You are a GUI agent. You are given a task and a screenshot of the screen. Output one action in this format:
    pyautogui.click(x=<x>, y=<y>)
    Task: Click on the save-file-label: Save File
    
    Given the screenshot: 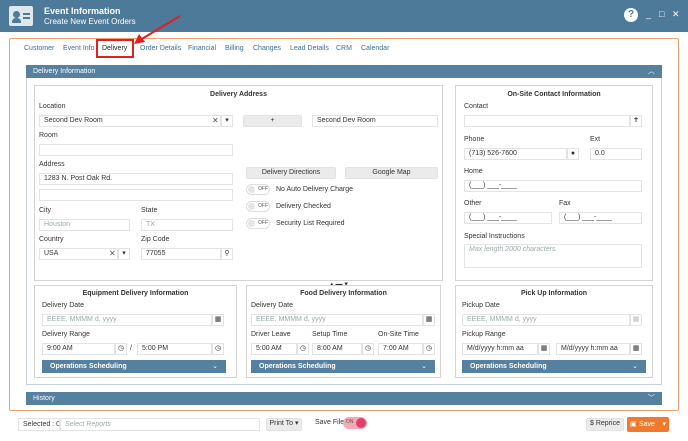 What is the action you would take?
    pyautogui.click(x=330, y=422)
    